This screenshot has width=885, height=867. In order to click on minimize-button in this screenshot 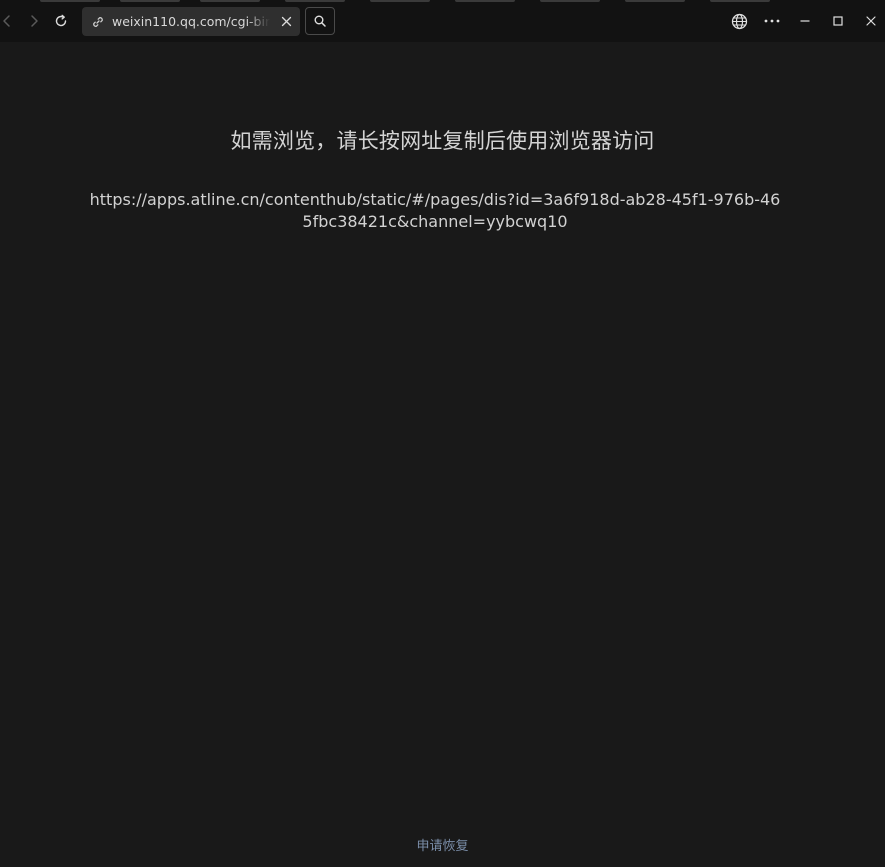, I will do `click(805, 21)`.